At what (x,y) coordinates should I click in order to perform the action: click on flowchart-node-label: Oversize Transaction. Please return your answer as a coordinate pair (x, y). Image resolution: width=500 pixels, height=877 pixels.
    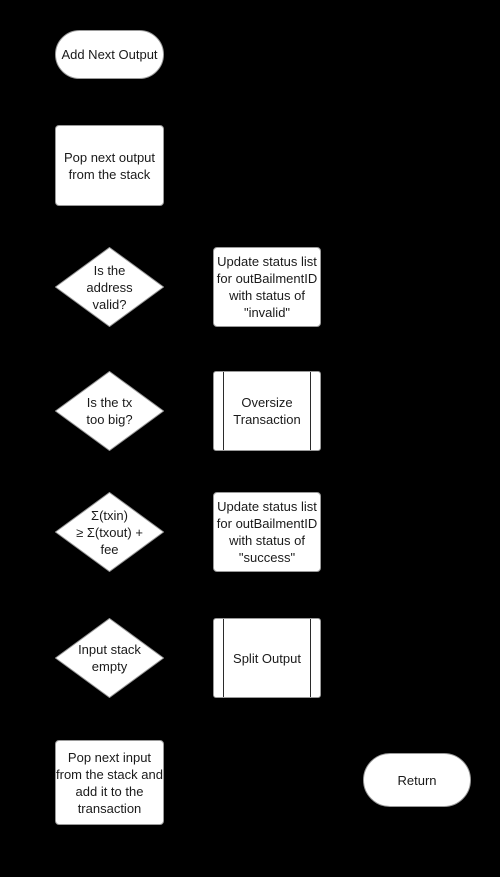
    Looking at the image, I should click on (267, 411).